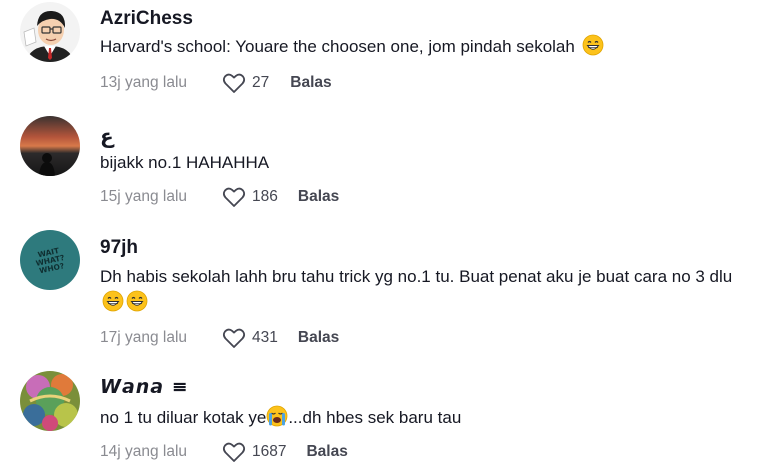  I want to click on comment-text: bijakk no.1 HAHAHHA, so click(430, 163).